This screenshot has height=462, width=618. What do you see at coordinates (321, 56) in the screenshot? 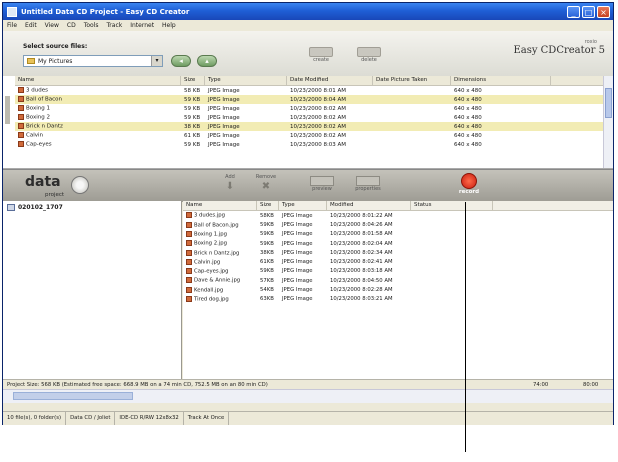
I see `create-folder-button: create` at bounding box center [321, 56].